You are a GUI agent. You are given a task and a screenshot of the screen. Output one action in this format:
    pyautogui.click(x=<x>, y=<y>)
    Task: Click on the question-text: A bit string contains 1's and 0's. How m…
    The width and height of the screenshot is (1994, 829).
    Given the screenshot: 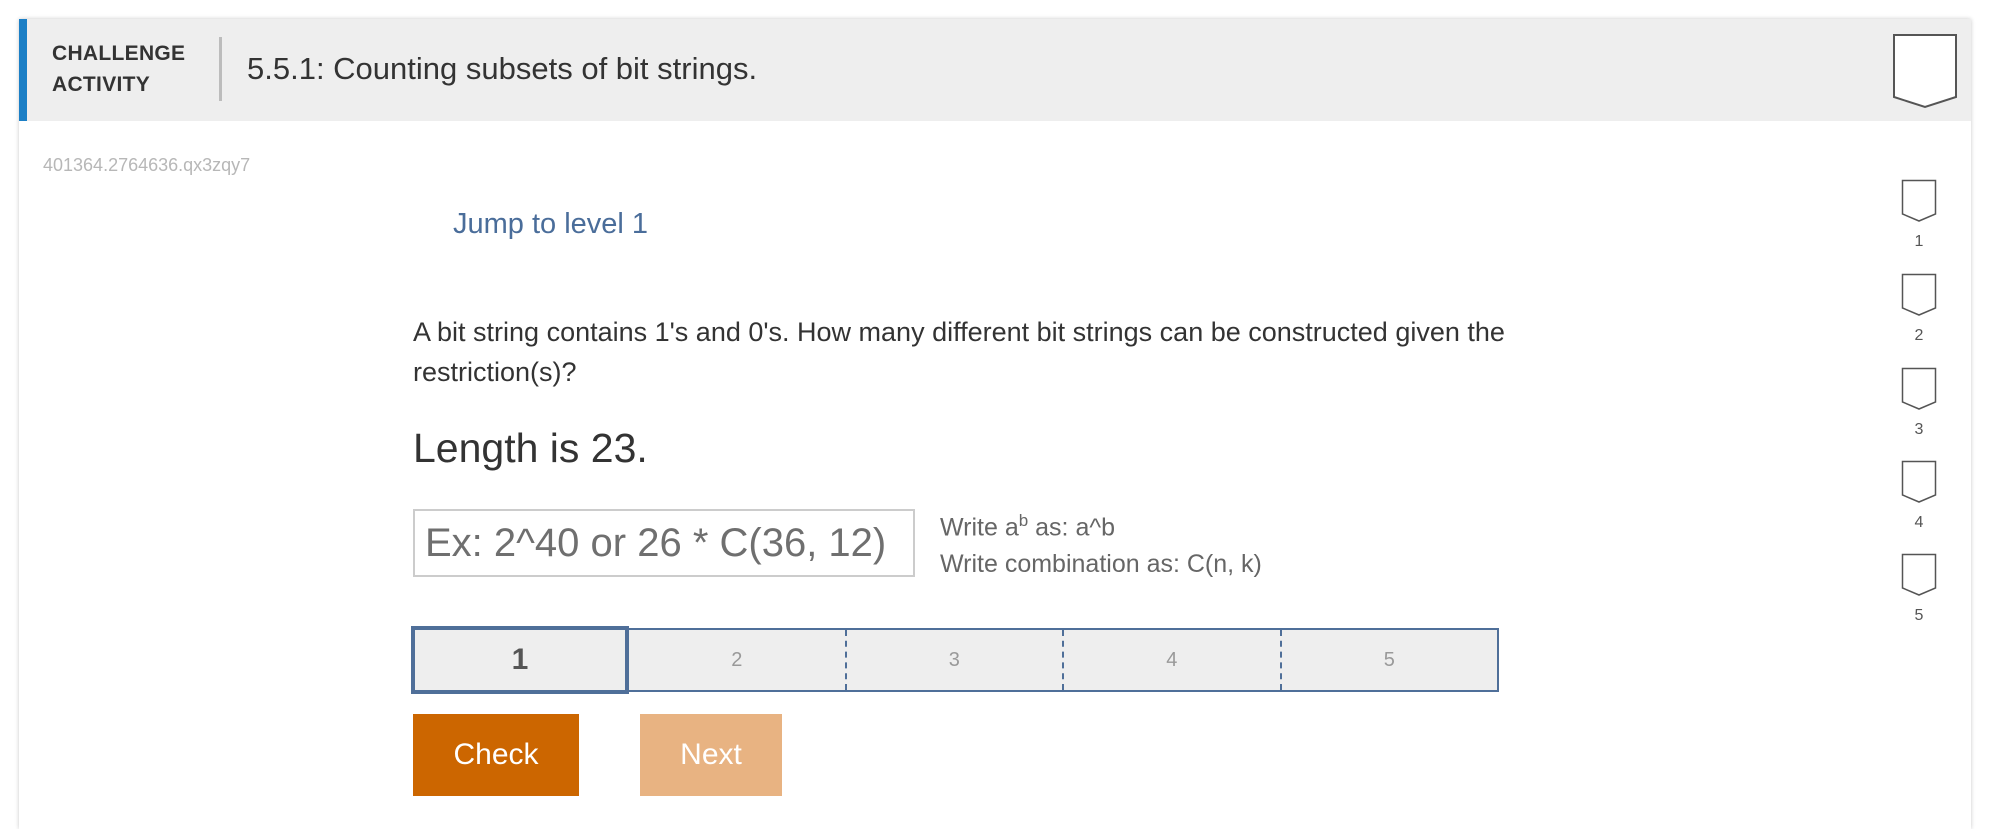 What is the action you would take?
    pyautogui.click(x=959, y=352)
    